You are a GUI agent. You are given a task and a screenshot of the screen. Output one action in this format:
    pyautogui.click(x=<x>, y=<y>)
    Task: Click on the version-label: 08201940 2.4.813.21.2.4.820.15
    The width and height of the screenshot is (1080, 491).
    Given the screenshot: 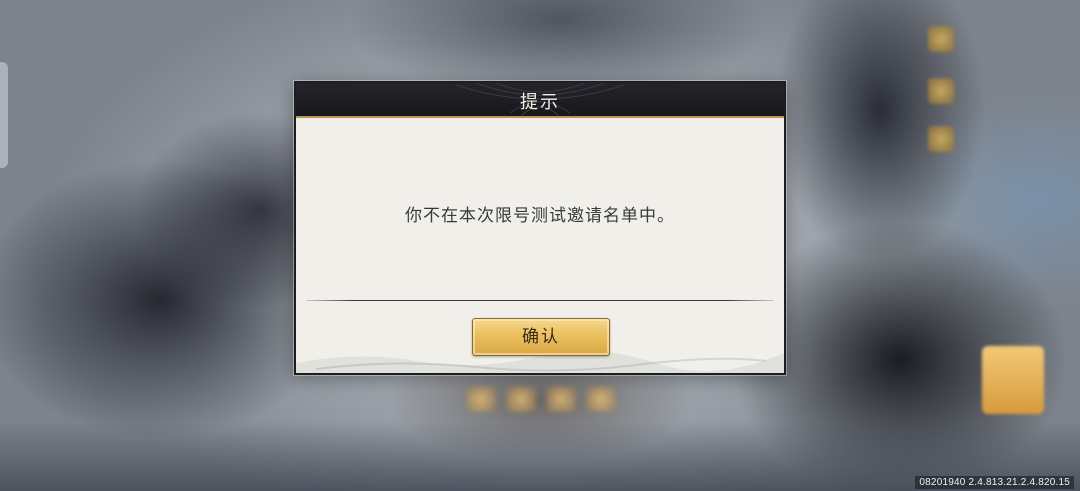 What is the action you would take?
    pyautogui.click(x=994, y=482)
    